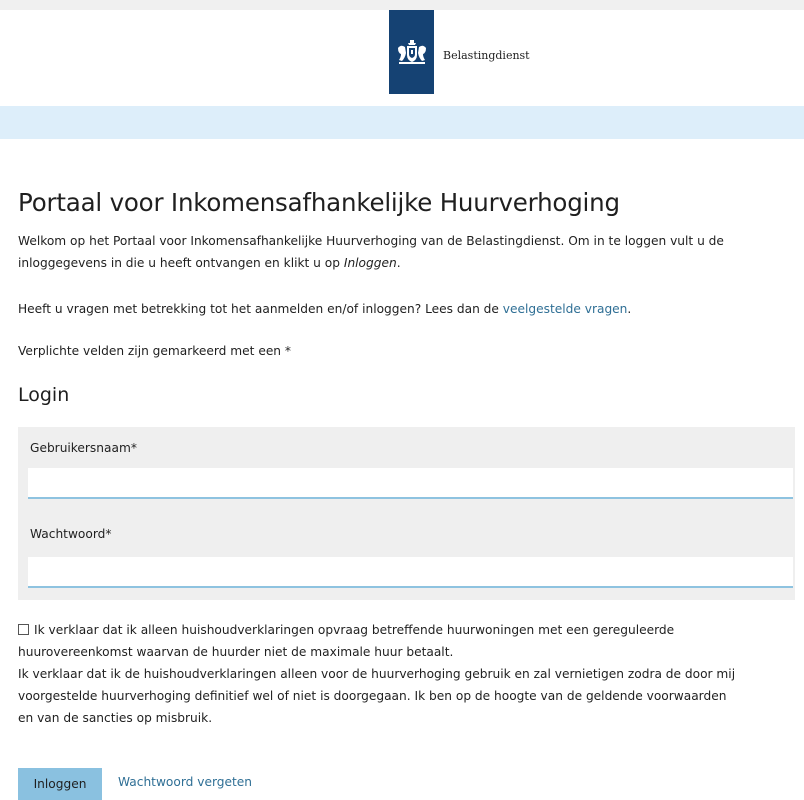 The height and width of the screenshot is (800, 804). Describe the element at coordinates (370, 263) in the screenshot. I see `intro-inloggen-emphasis: Inloggen` at that location.